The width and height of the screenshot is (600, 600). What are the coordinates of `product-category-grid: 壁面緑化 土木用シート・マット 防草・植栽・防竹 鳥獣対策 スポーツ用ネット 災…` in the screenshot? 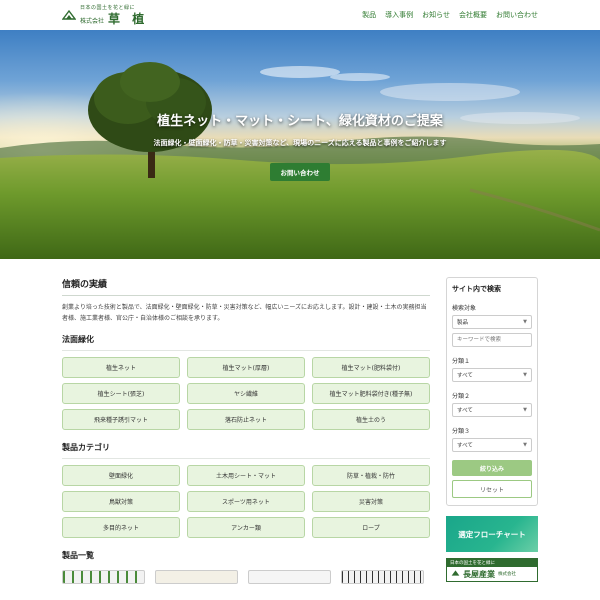 It's located at (246, 501).